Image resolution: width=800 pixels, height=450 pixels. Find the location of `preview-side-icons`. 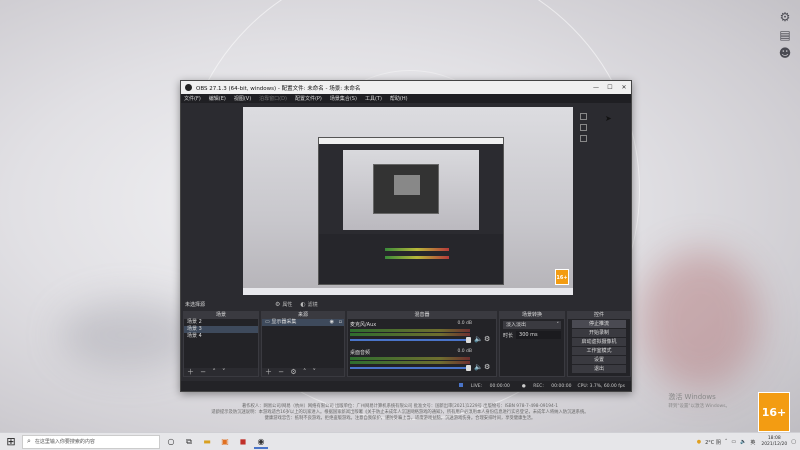

preview-side-icons is located at coordinates (585, 129).